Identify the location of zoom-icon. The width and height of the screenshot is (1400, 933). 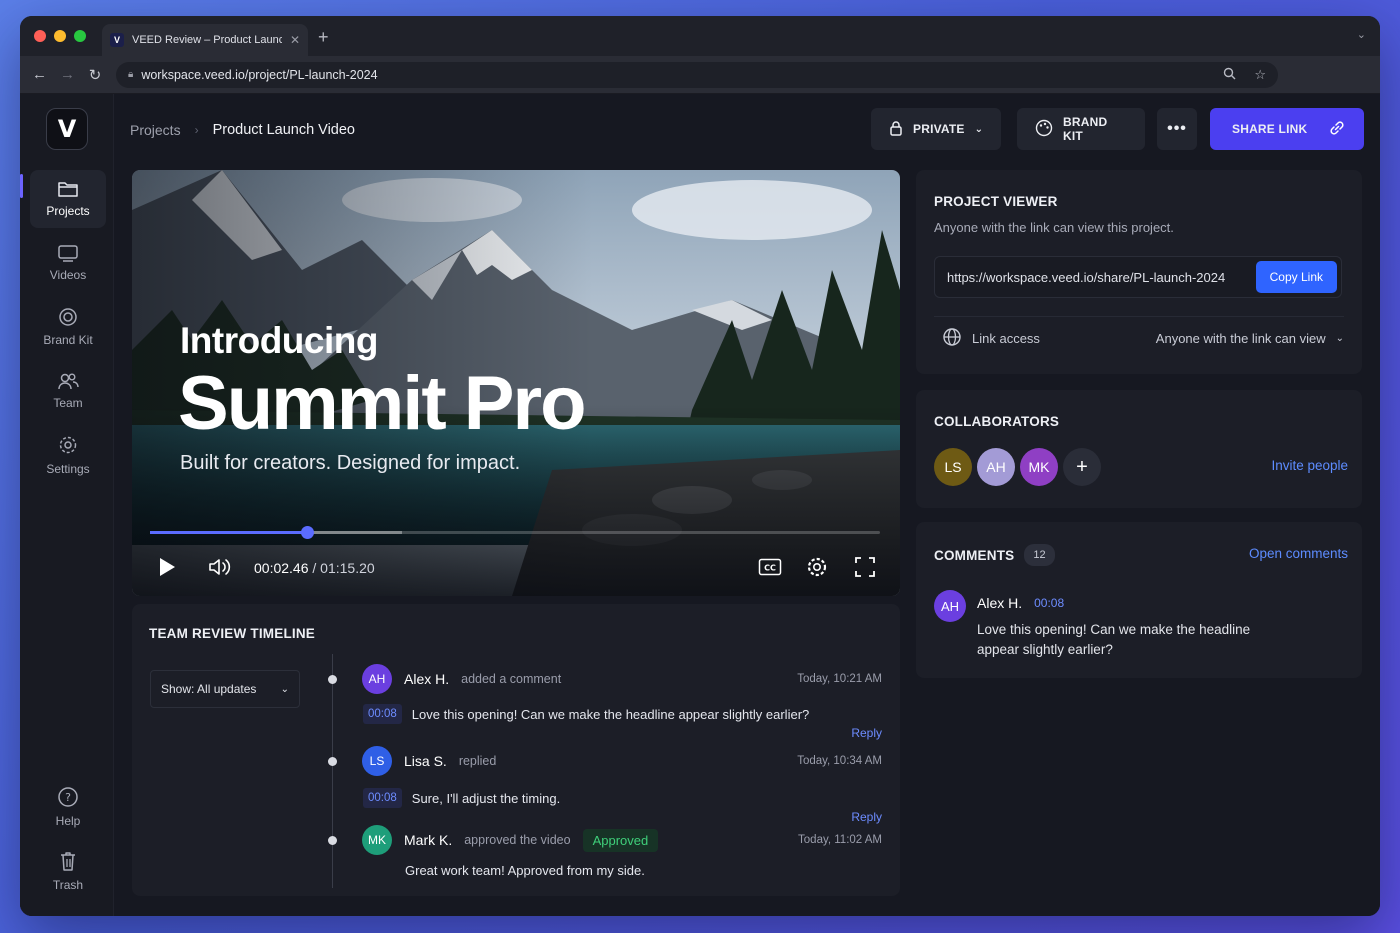
(1229, 75).